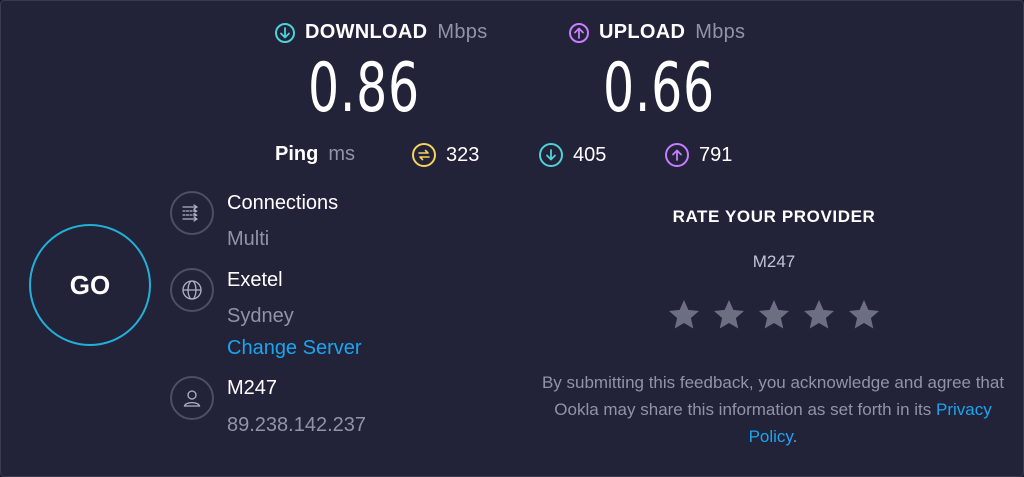  Describe the element at coordinates (795, 436) in the screenshot. I see `disclaimer-period: .` at that location.